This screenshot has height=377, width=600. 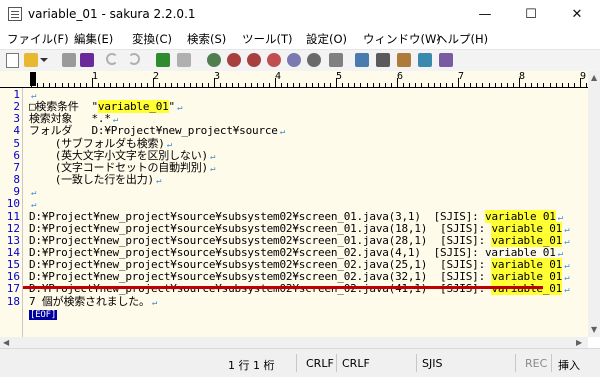 I want to click on menu-window: ウィンドウ(W), so click(x=402, y=39).